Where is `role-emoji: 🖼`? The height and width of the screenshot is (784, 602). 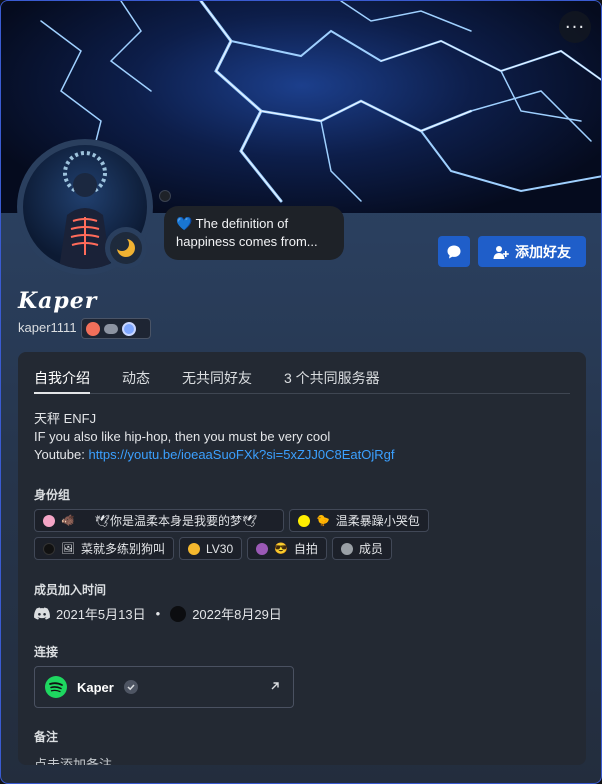
role-emoji: 🖼 is located at coordinates (68, 549).